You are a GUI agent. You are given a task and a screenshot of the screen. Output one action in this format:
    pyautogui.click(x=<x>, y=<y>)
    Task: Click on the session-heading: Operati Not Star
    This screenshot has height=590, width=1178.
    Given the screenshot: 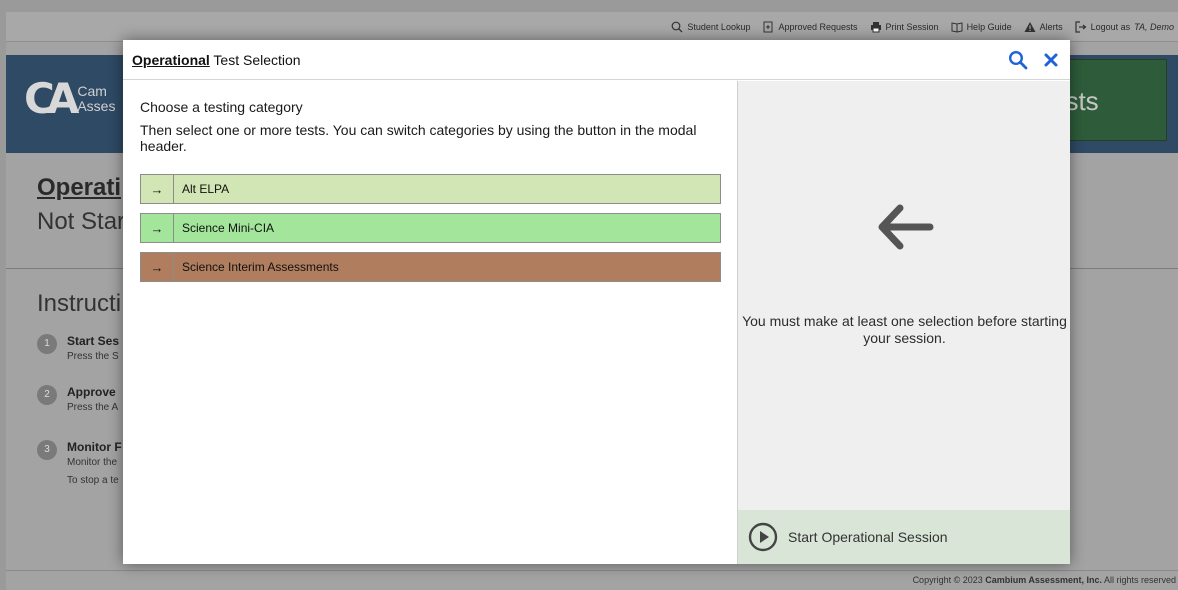 What is the action you would take?
    pyautogui.click(x=81, y=205)
    